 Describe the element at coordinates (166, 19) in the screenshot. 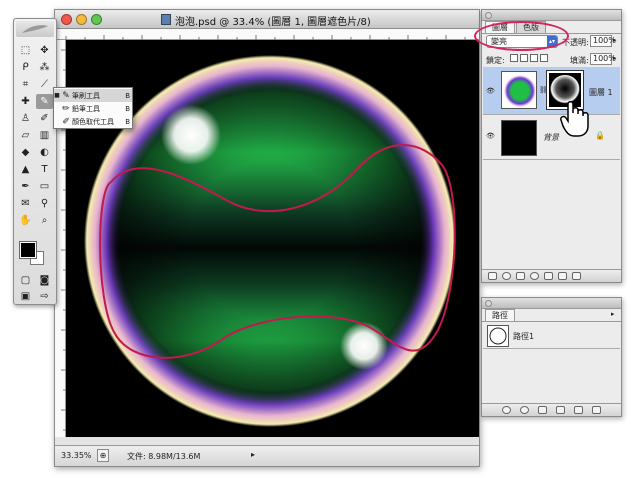

I see `psd-file-icon` at that location.